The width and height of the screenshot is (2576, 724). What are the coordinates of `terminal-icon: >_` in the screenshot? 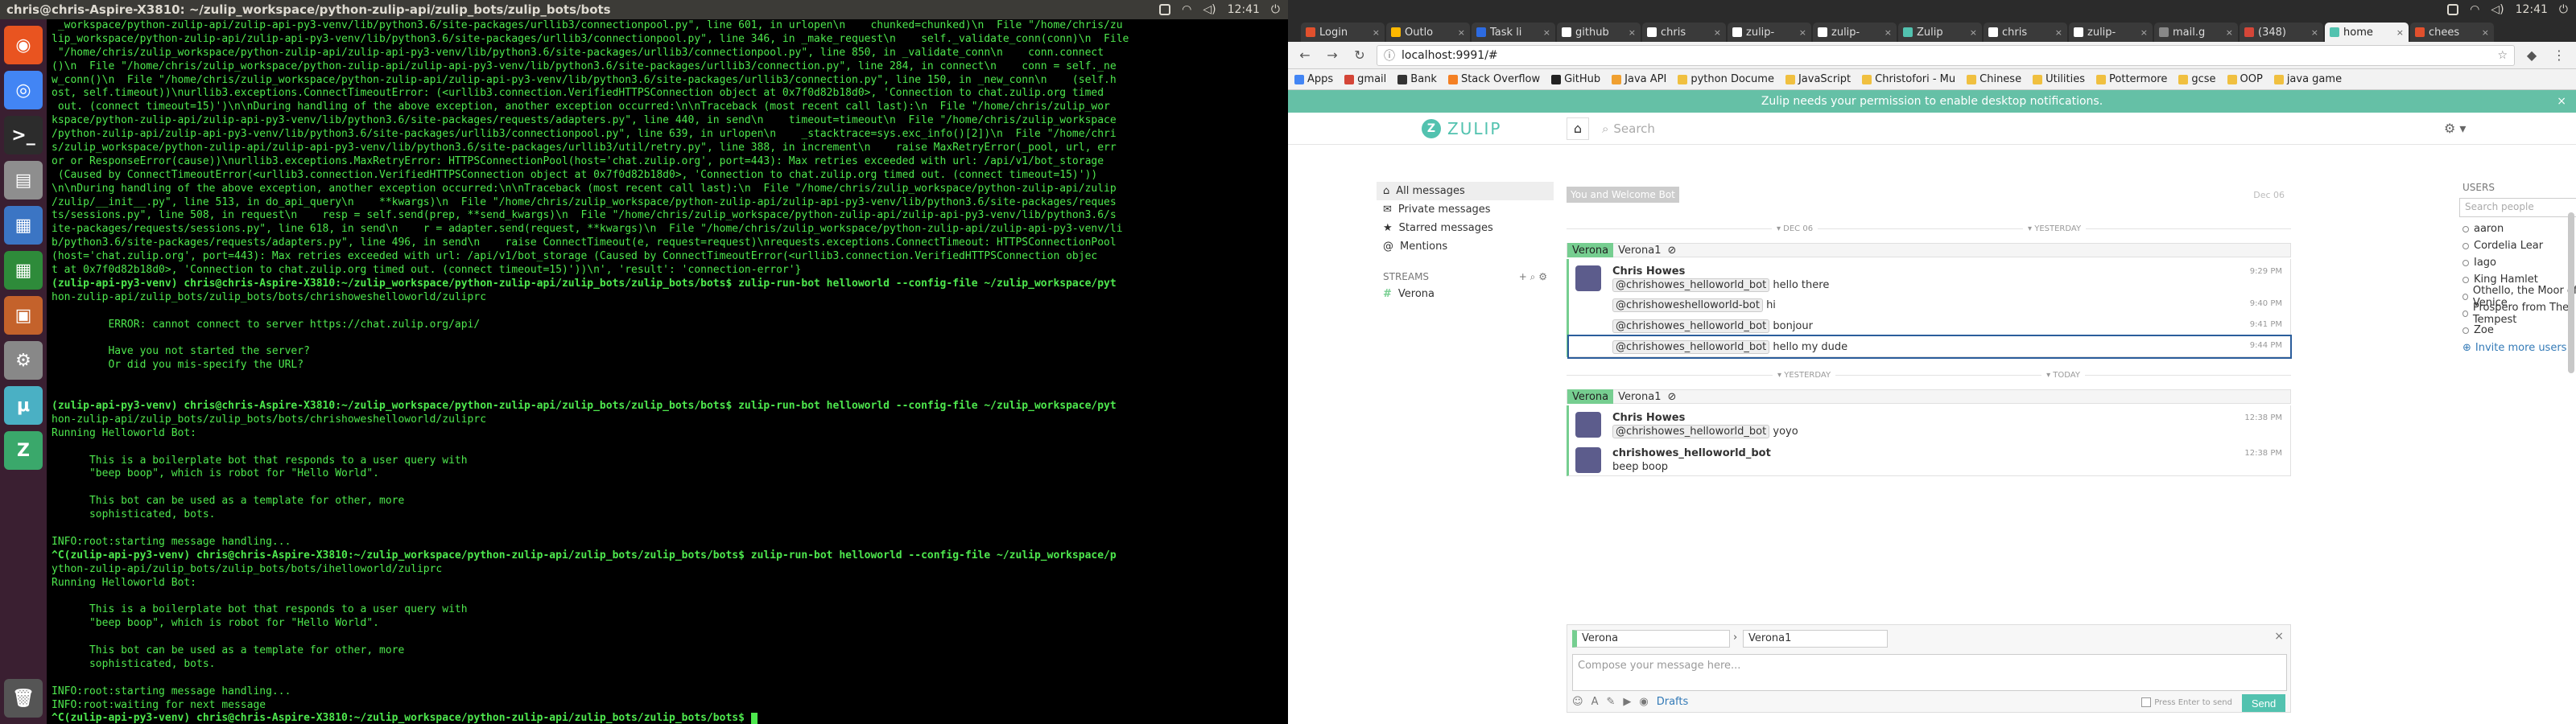 It's located at (23, 135).